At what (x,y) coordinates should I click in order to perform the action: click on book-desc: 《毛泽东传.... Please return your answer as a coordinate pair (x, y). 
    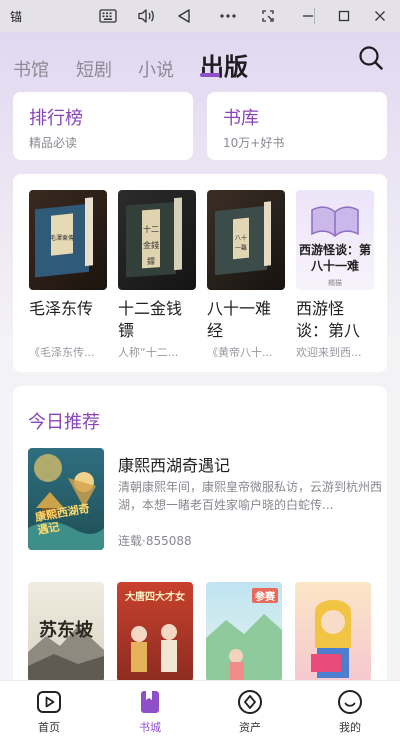
    Looking at the image, I should click on (62, 352).